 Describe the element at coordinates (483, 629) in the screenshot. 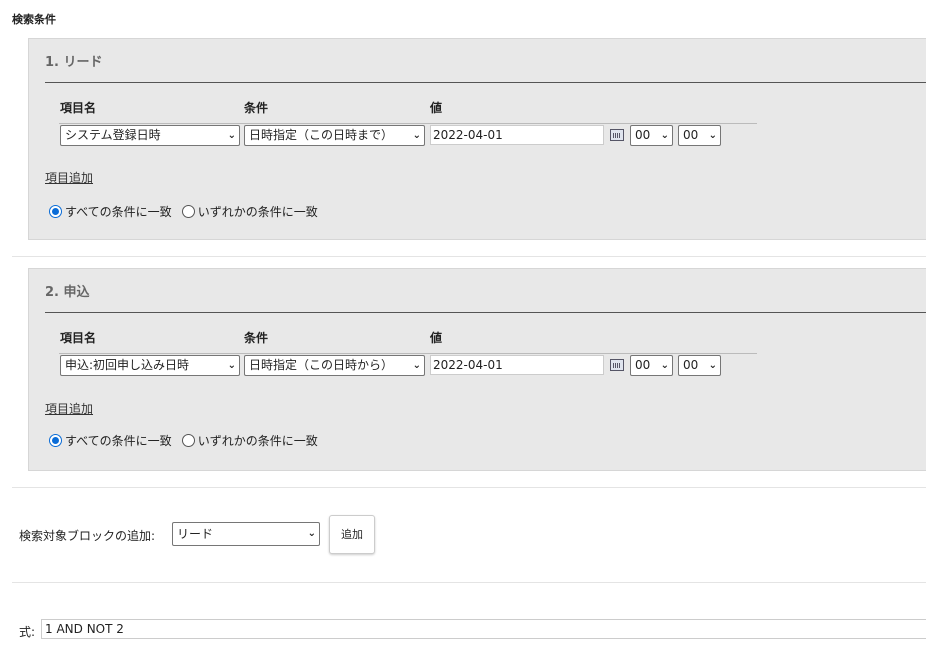

I see `formula-input: 1 AND NOT 2` at that location.